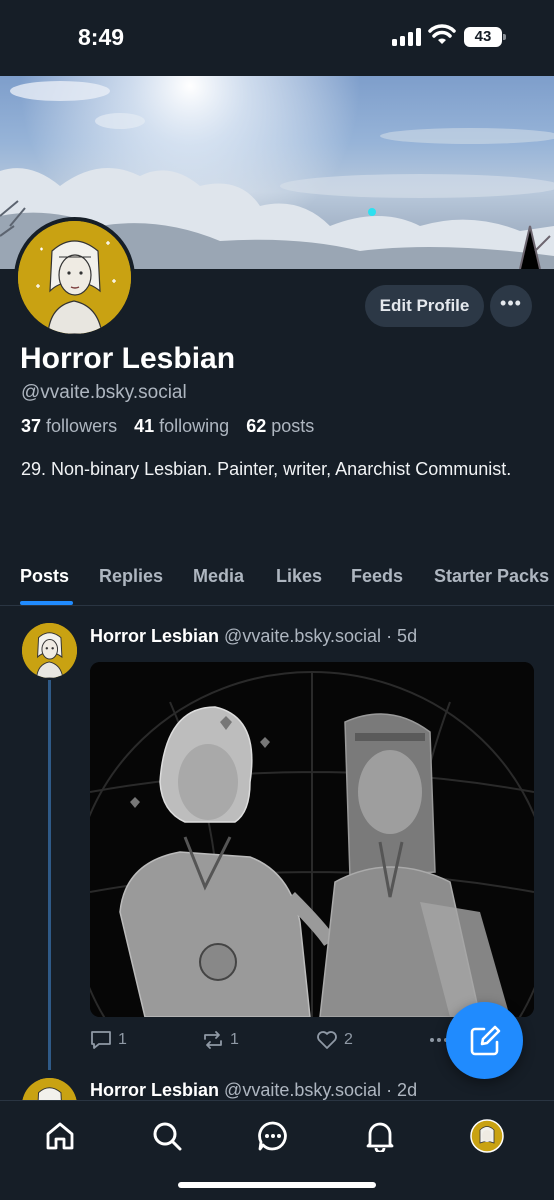 Image resolution: width=554 pixels, height=1200 pixels. I want to click on followers-label: followers, so click(82, 426).